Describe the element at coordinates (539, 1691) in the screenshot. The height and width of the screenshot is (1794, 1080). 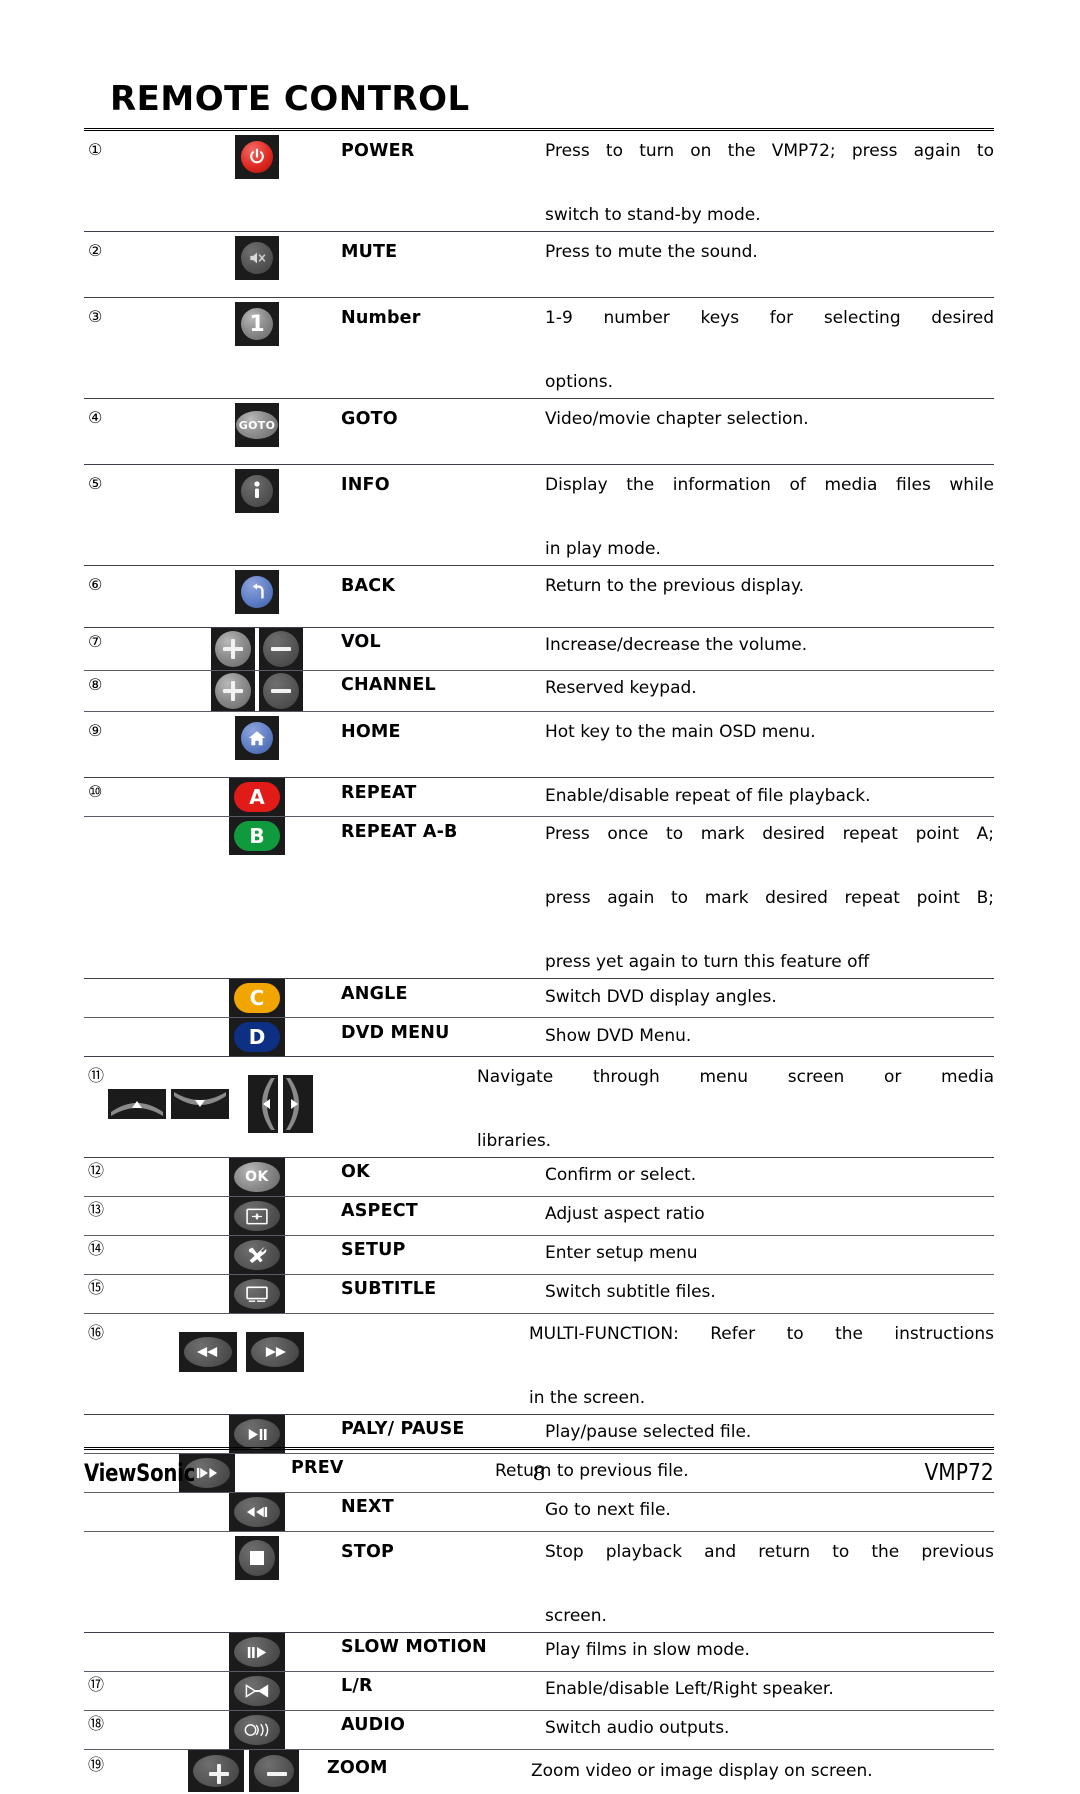
I see `table-row: ⑰ L/R Enable/disable Left/Right speaker.` at that location.